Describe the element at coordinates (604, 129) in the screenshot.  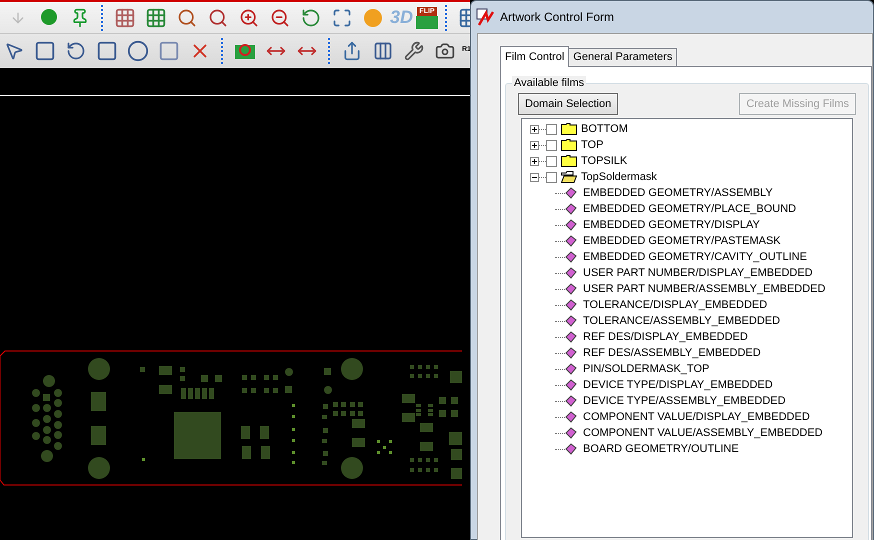
I see `film-name: BOTTOM` at that location.